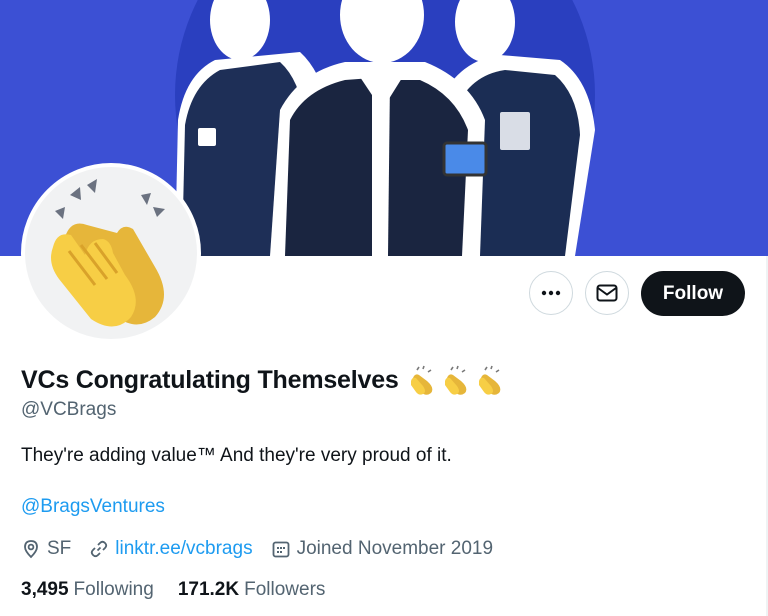  What do you see at coordinates (59, 548) in the screenshot?
I see `location-text: SF` at bounding box center [59, 548].